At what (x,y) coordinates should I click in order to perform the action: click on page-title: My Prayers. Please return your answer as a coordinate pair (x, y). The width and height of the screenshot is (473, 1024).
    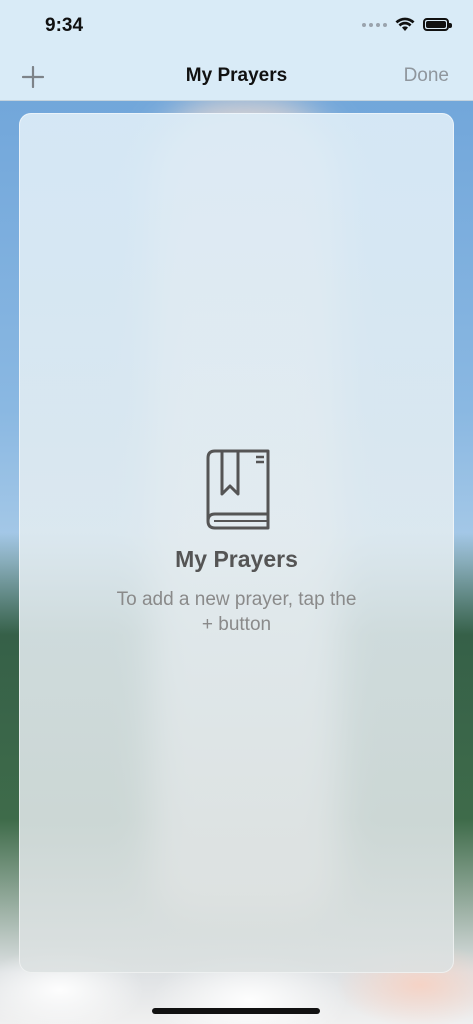
    Looking at the image, I should click on (236, 75).